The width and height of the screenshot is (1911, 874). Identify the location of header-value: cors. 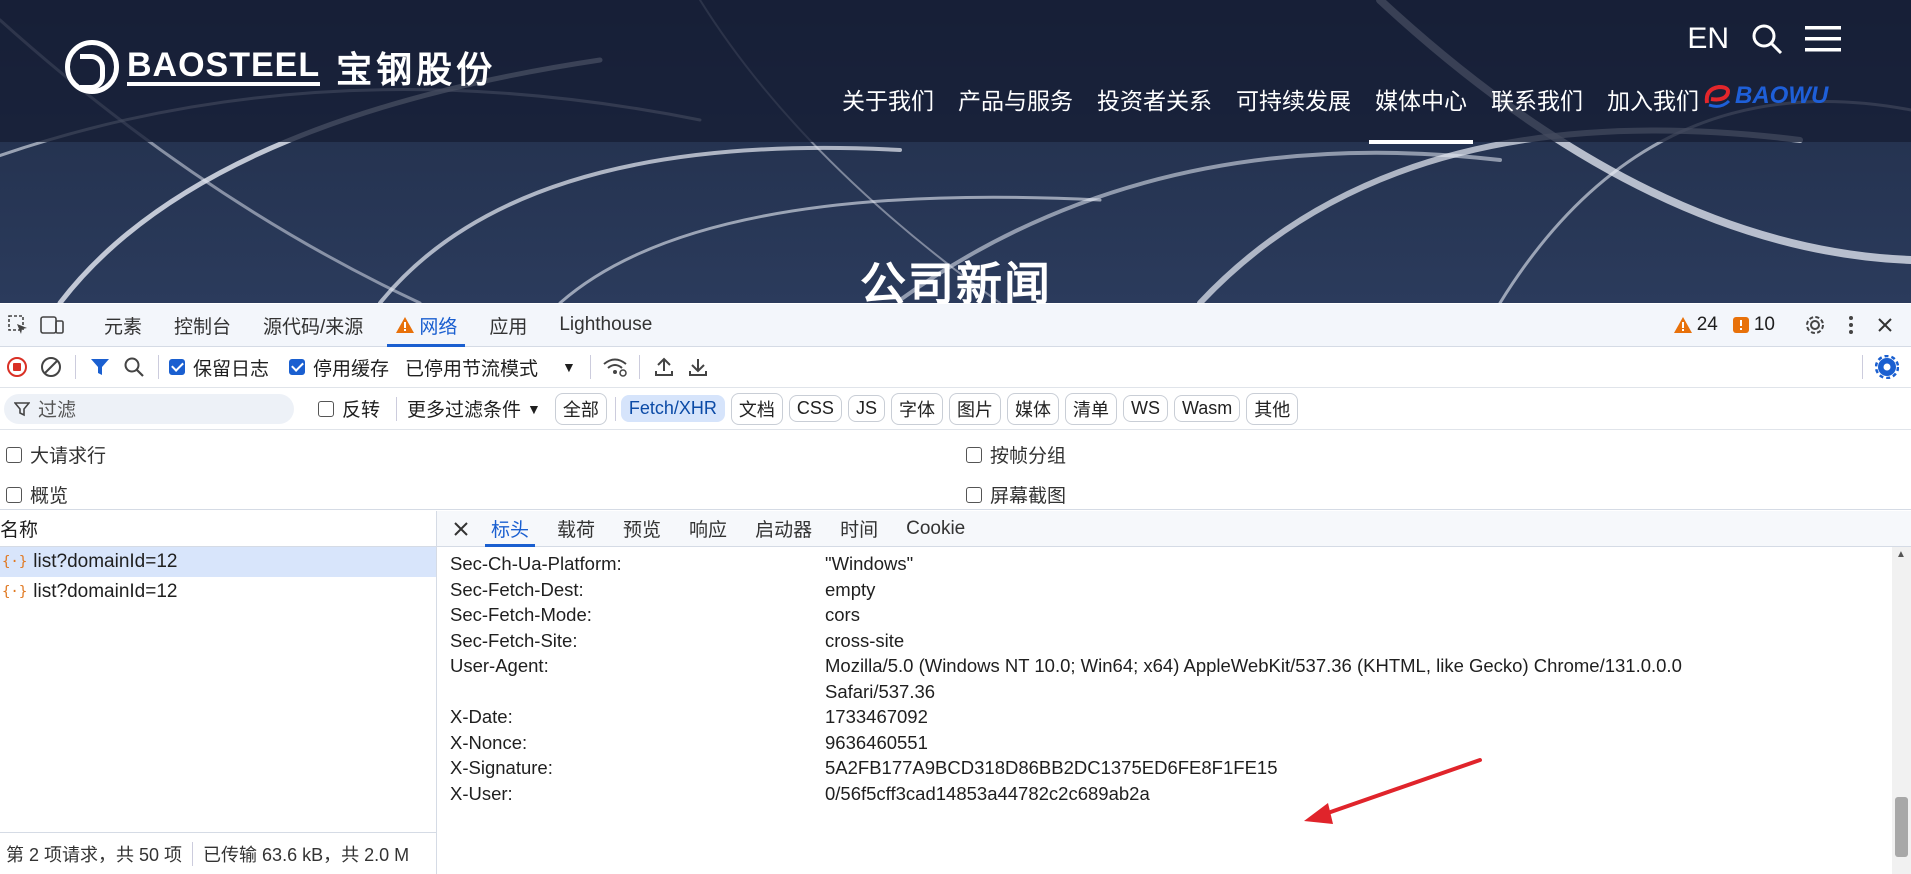
(842, 614).